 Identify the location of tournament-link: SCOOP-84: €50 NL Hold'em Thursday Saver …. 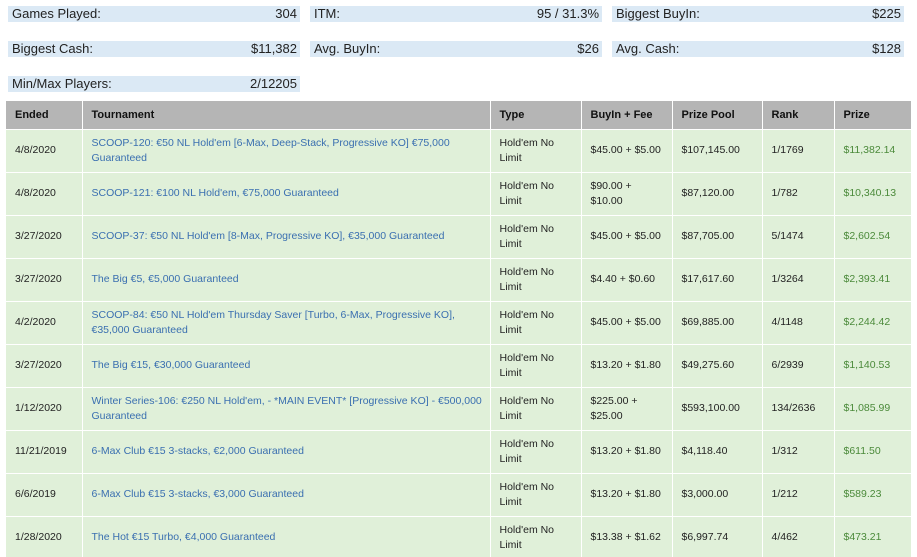
(286, 322).